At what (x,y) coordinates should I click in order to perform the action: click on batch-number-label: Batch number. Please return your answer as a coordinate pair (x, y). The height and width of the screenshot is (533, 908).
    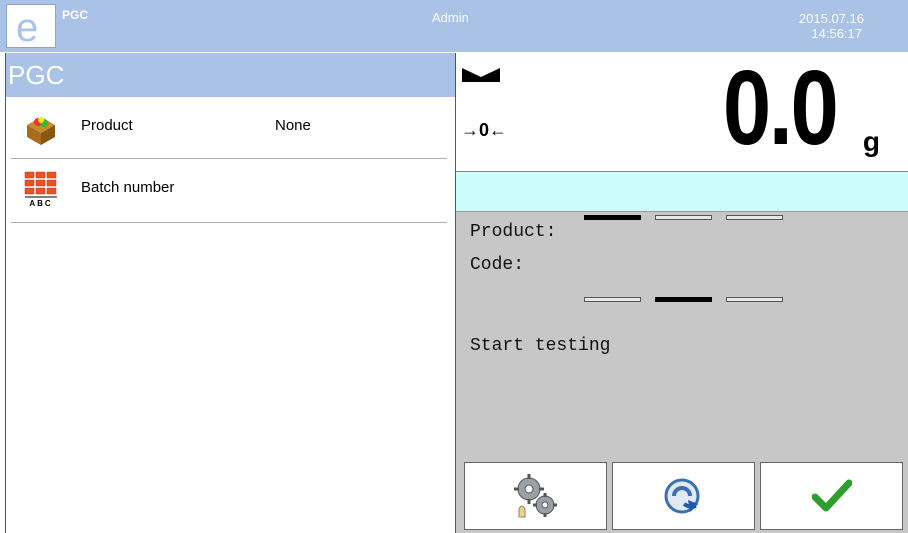
    Looking at the image, I should click on (128, 187).